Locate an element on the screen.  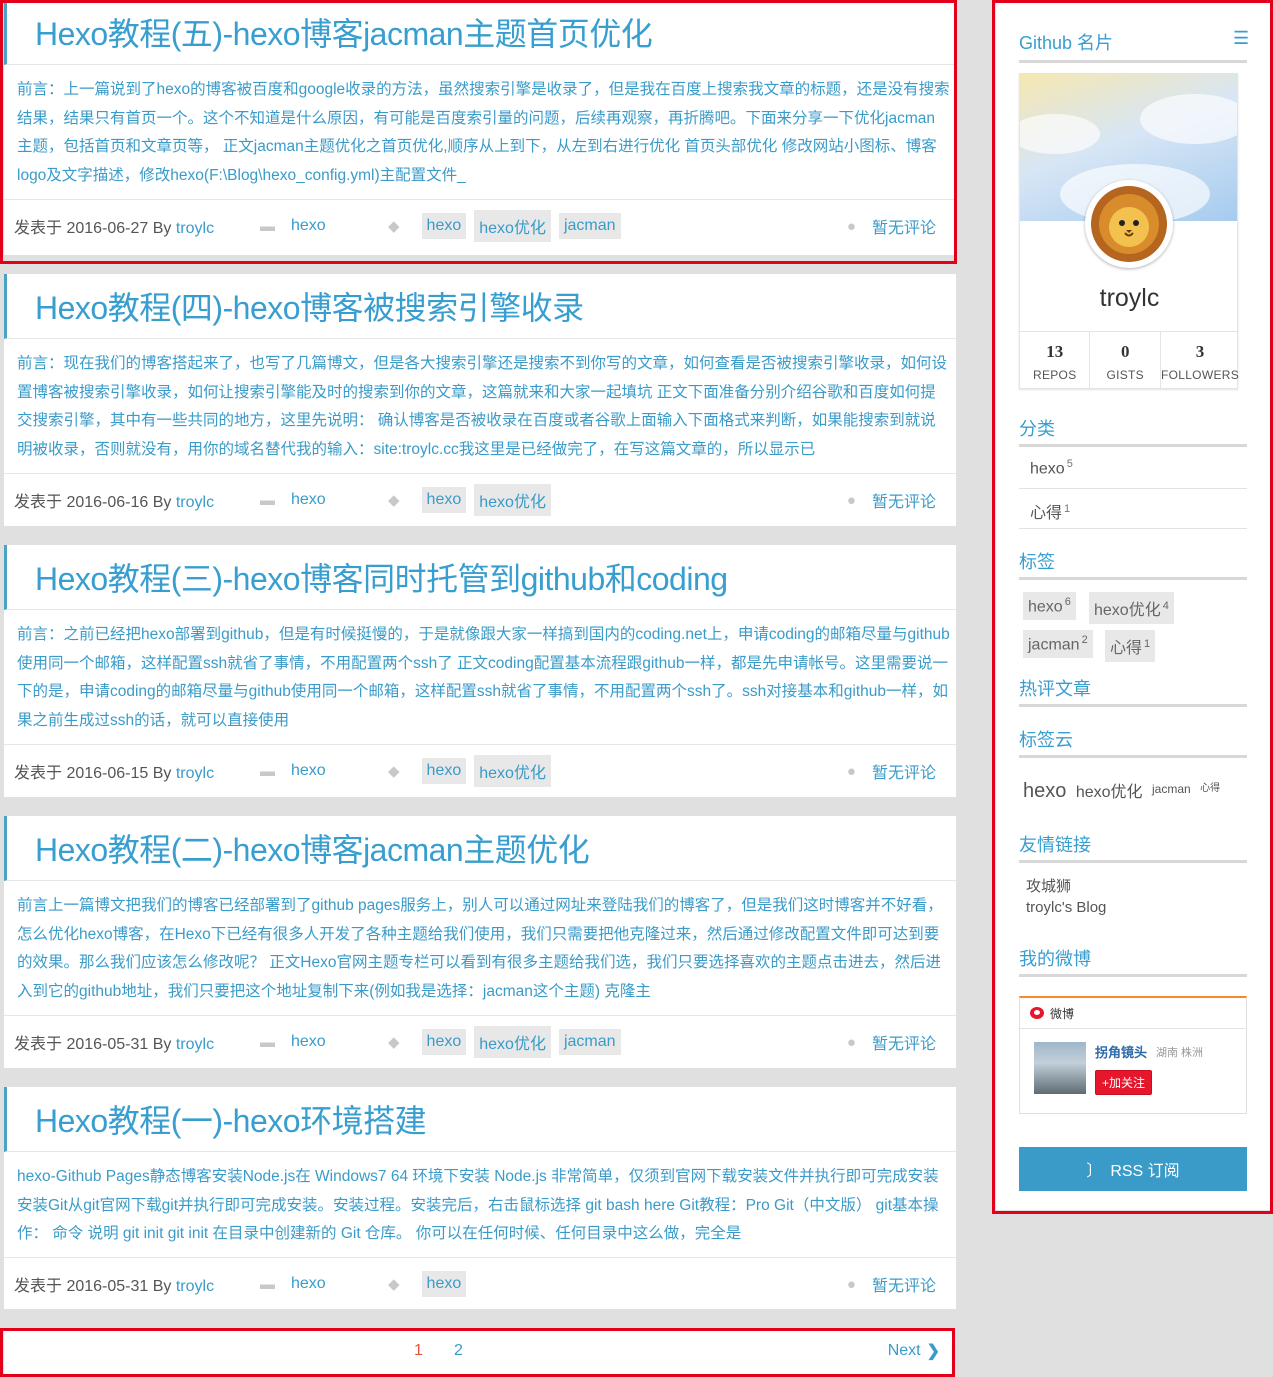
post-header: Hexo教程(五)-hexo博客jacman主题首页优化 is located at coordinates (480, 32).